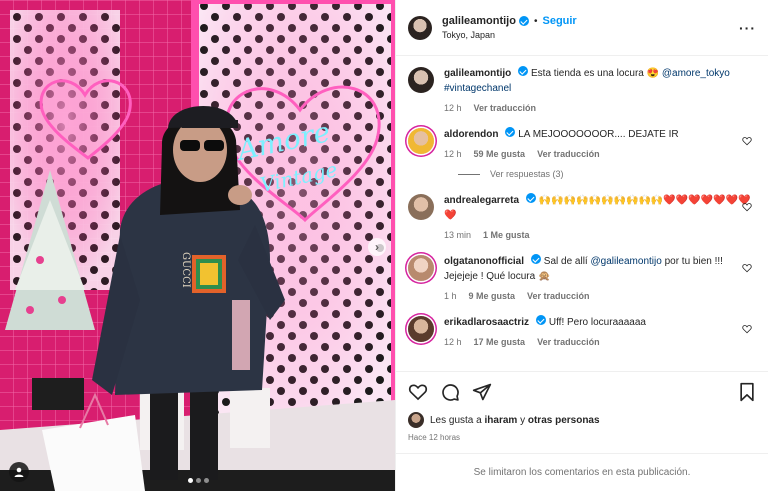 The width and height of the screenshot is (768, 491). Describe the element at coordinates (565, 261) in the screenshot. I see `comment-text-start: Sal de allí` at that location.